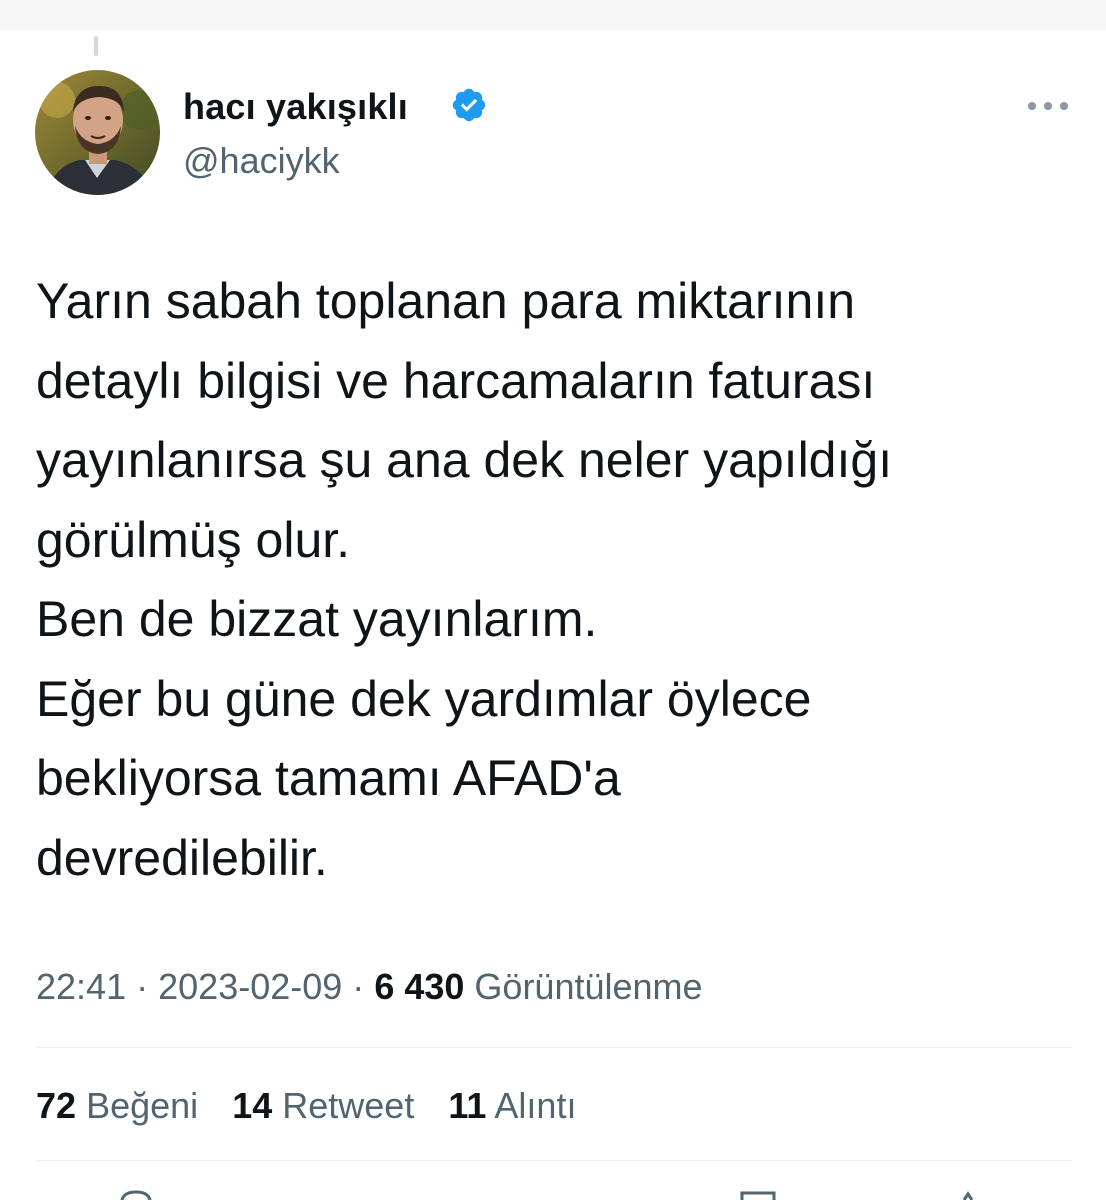 The height and width of the screenshot is (1200, 1106). I want to click on profile-avatar, so click(97, 132).